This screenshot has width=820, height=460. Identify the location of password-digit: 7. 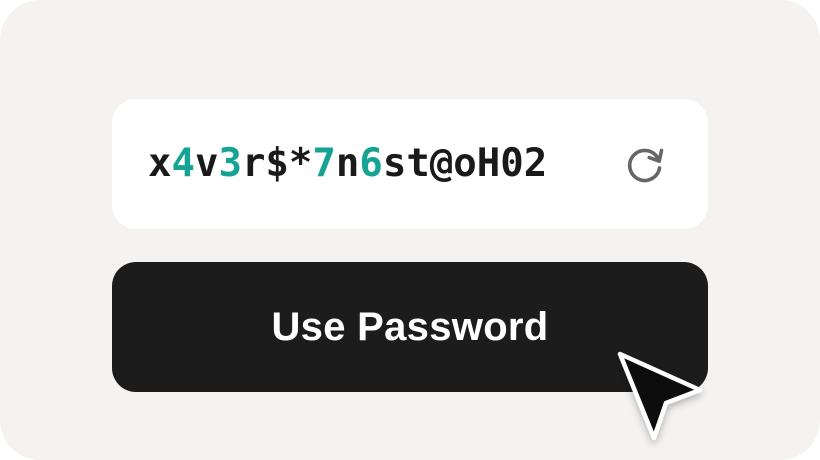
(324, 163).